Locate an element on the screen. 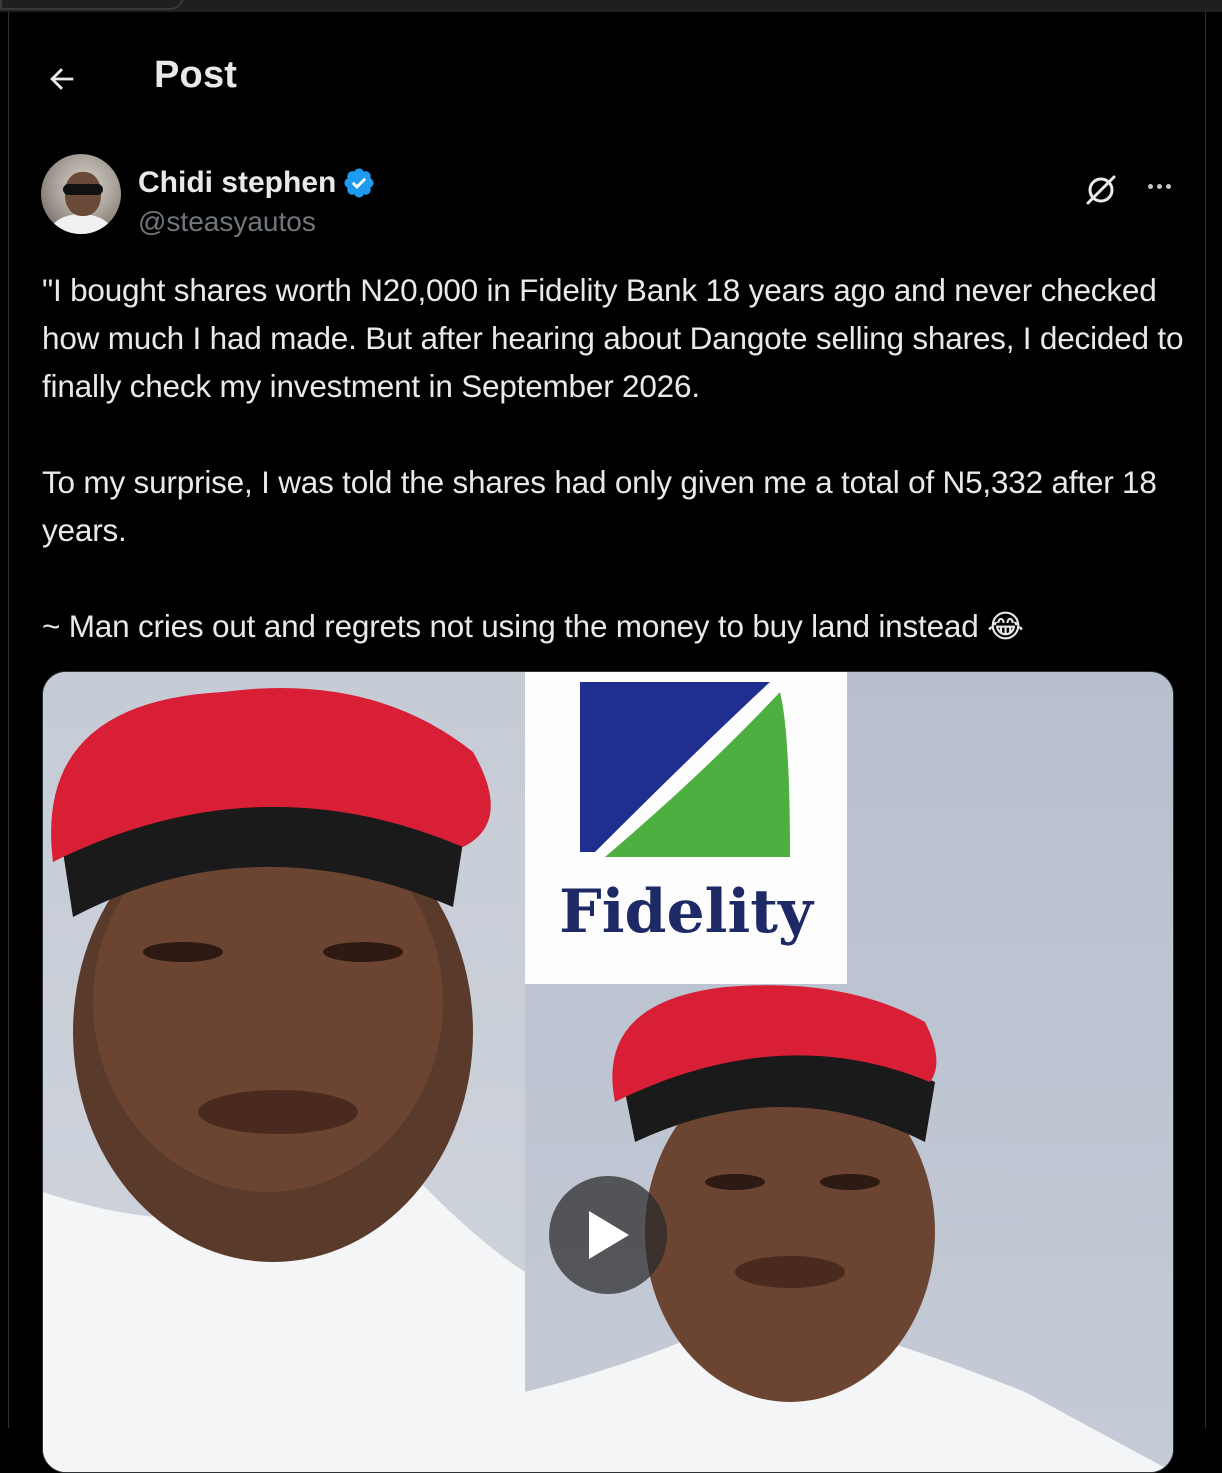  page-header: Post is located at coordinates (607, 72).